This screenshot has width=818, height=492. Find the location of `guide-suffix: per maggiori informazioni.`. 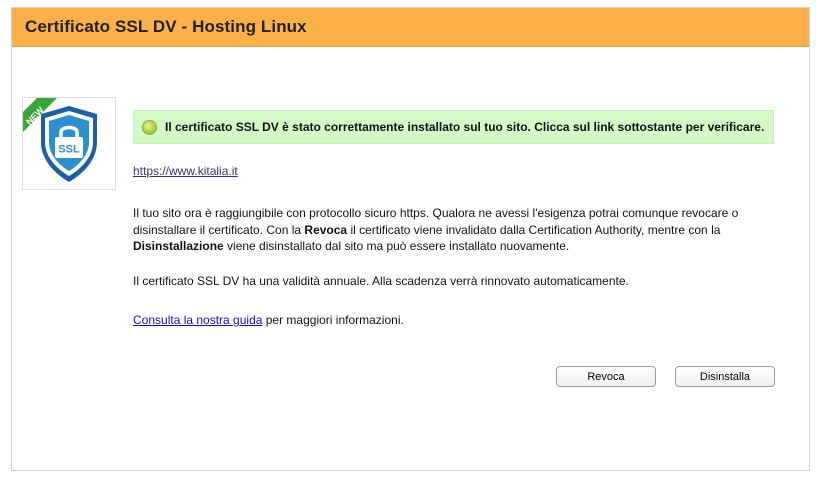

guide-suffix: per maggiori informazioni. is located at coordinates (333, 320).